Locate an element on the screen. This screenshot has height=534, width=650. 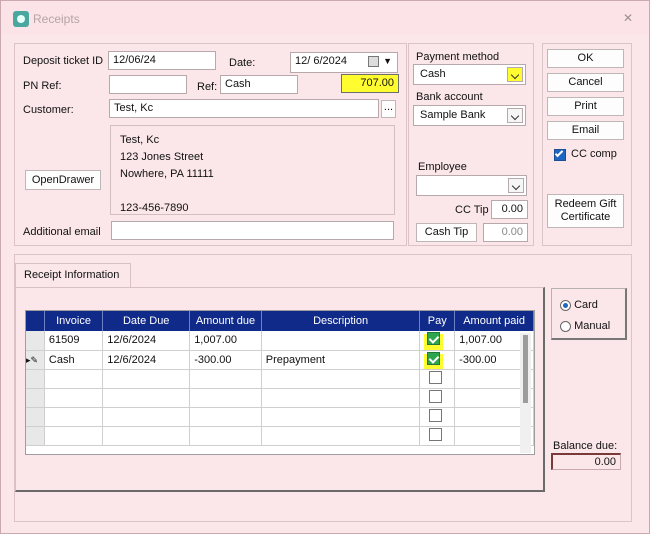
address-line: Nowhere, PA 11111 is located at coordinates (167, 174).